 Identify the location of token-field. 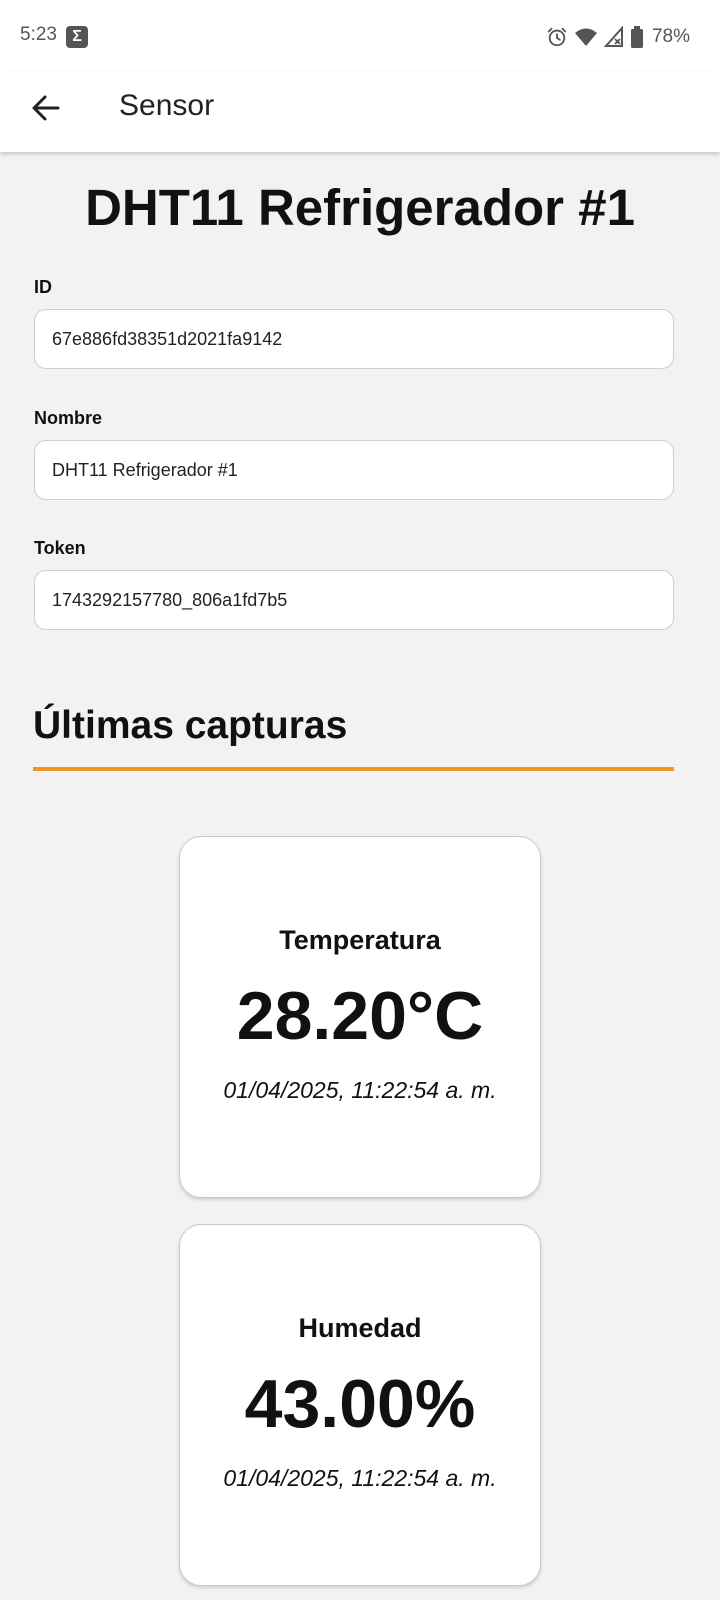
(354, 600).